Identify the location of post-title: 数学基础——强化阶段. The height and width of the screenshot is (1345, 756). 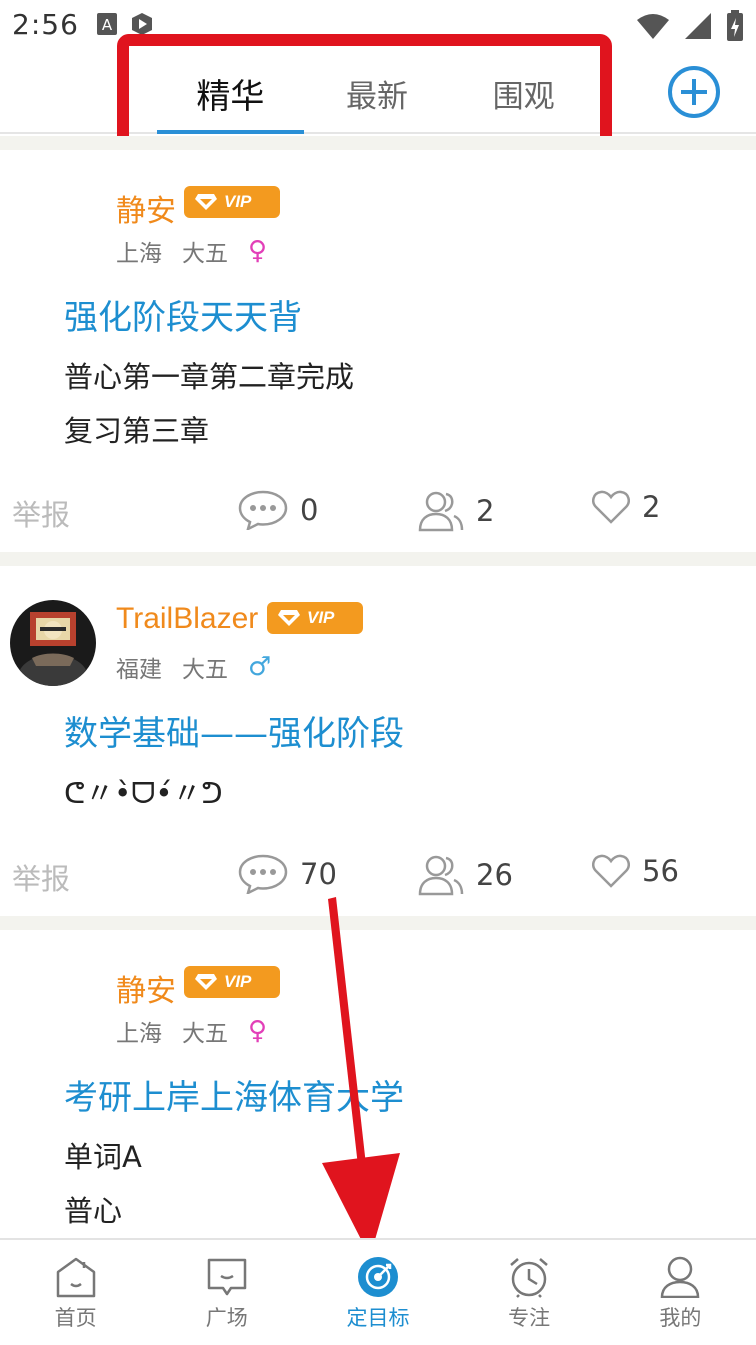
(234, 730).